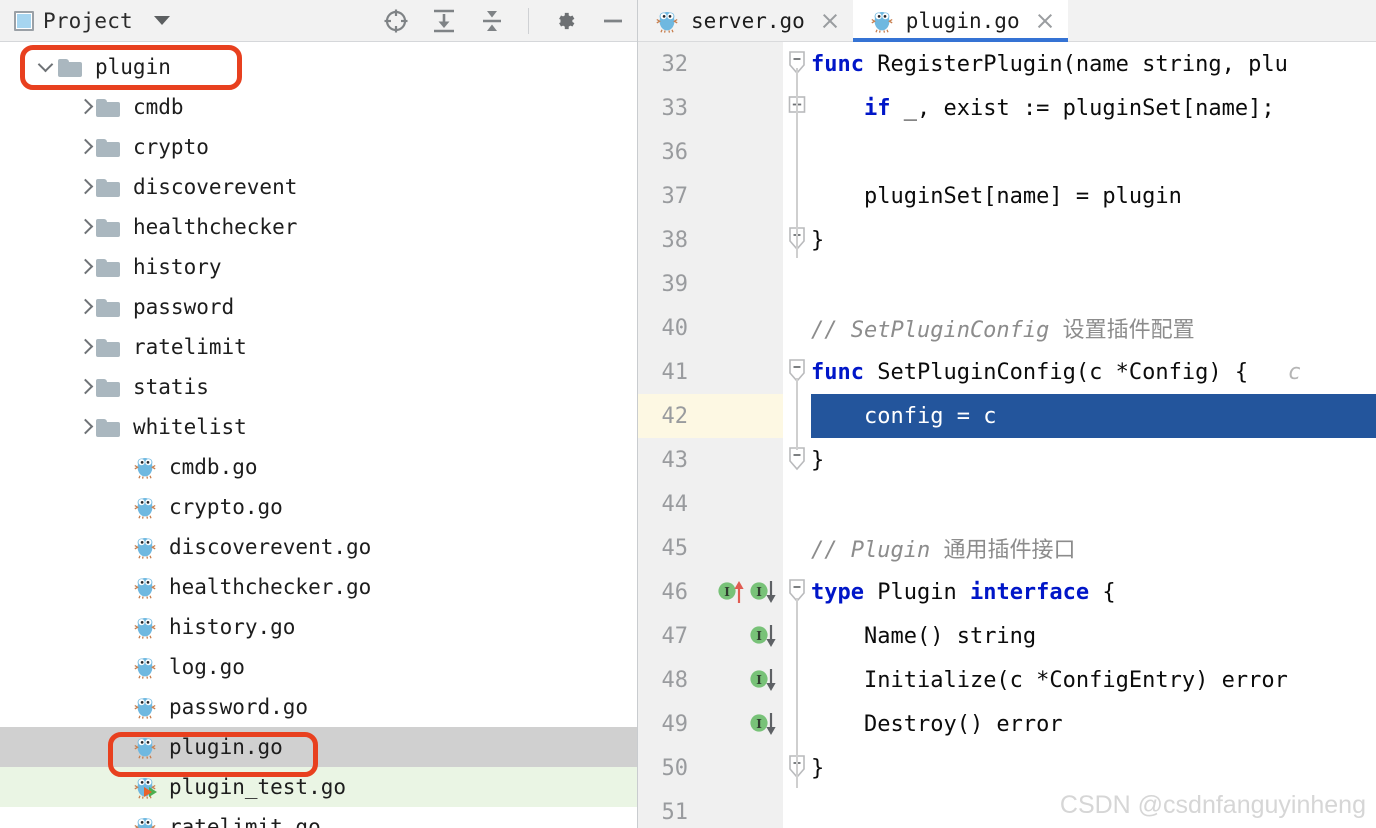  Describe the element at coordinates (759, 592) in the screenshot. I see `svg-text: I` at that location.